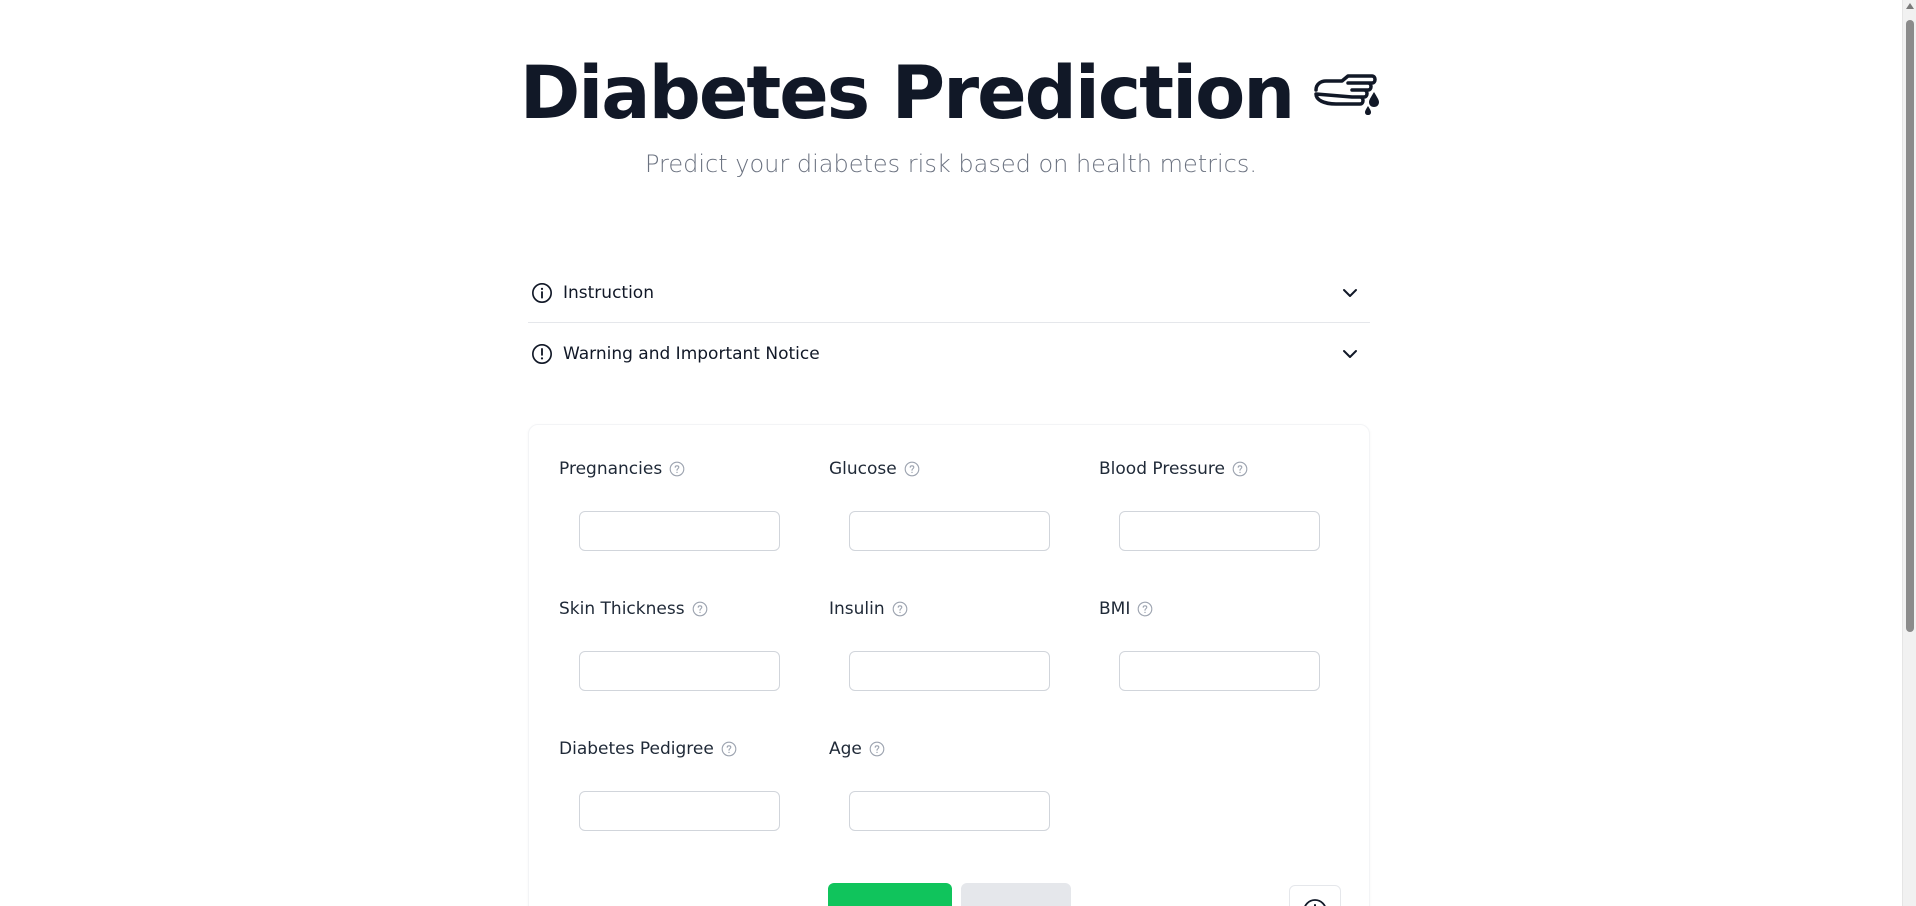 Image resolution: width=1916 pixels, height=906 pixels. I want to click on info-circle-icon, so click(542, 292).